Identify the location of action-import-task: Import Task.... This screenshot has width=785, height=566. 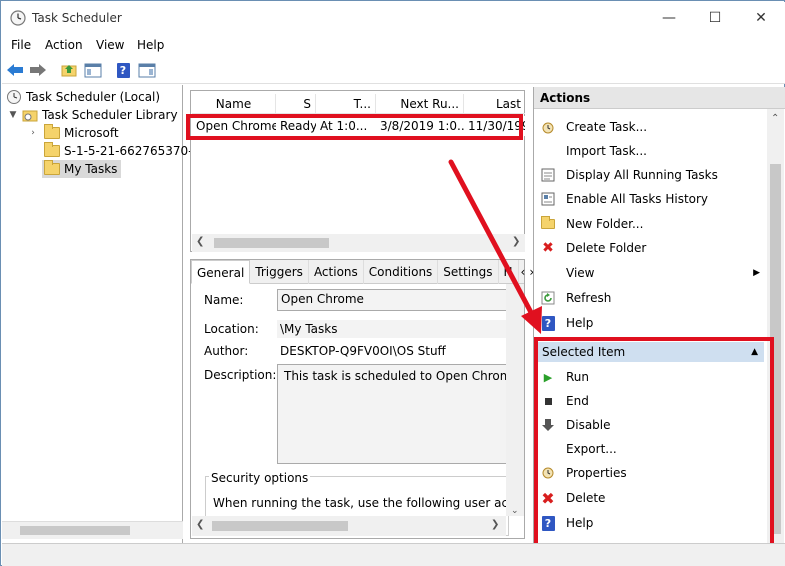
(593, 151).